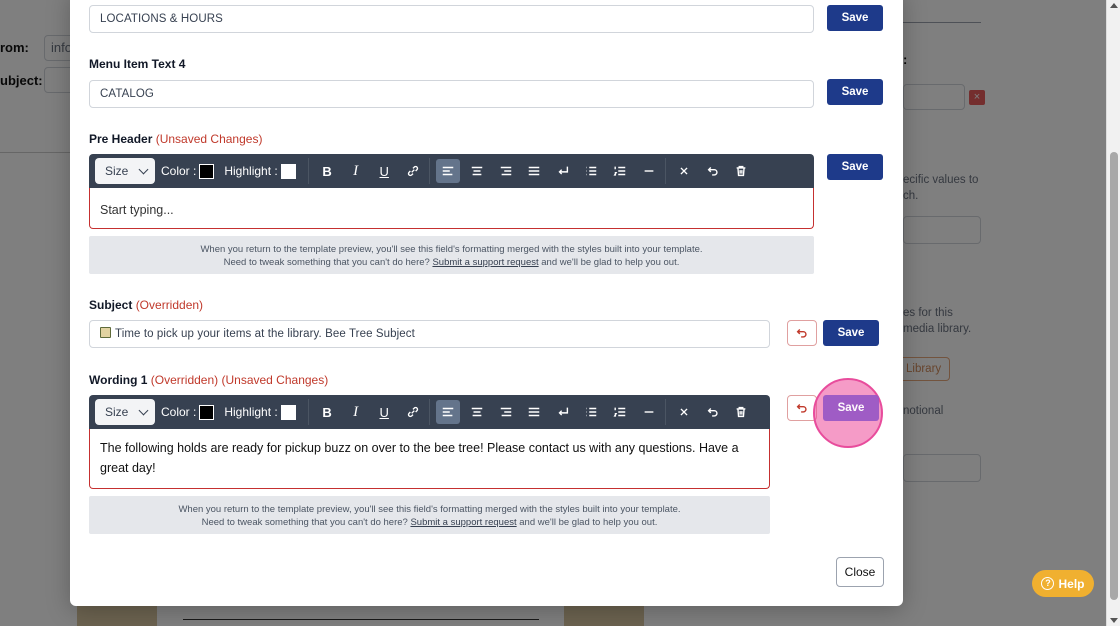 This screenshot has height=626, width=1120. I want to click on save-button-locations-hours: Save, so click(855, 18).